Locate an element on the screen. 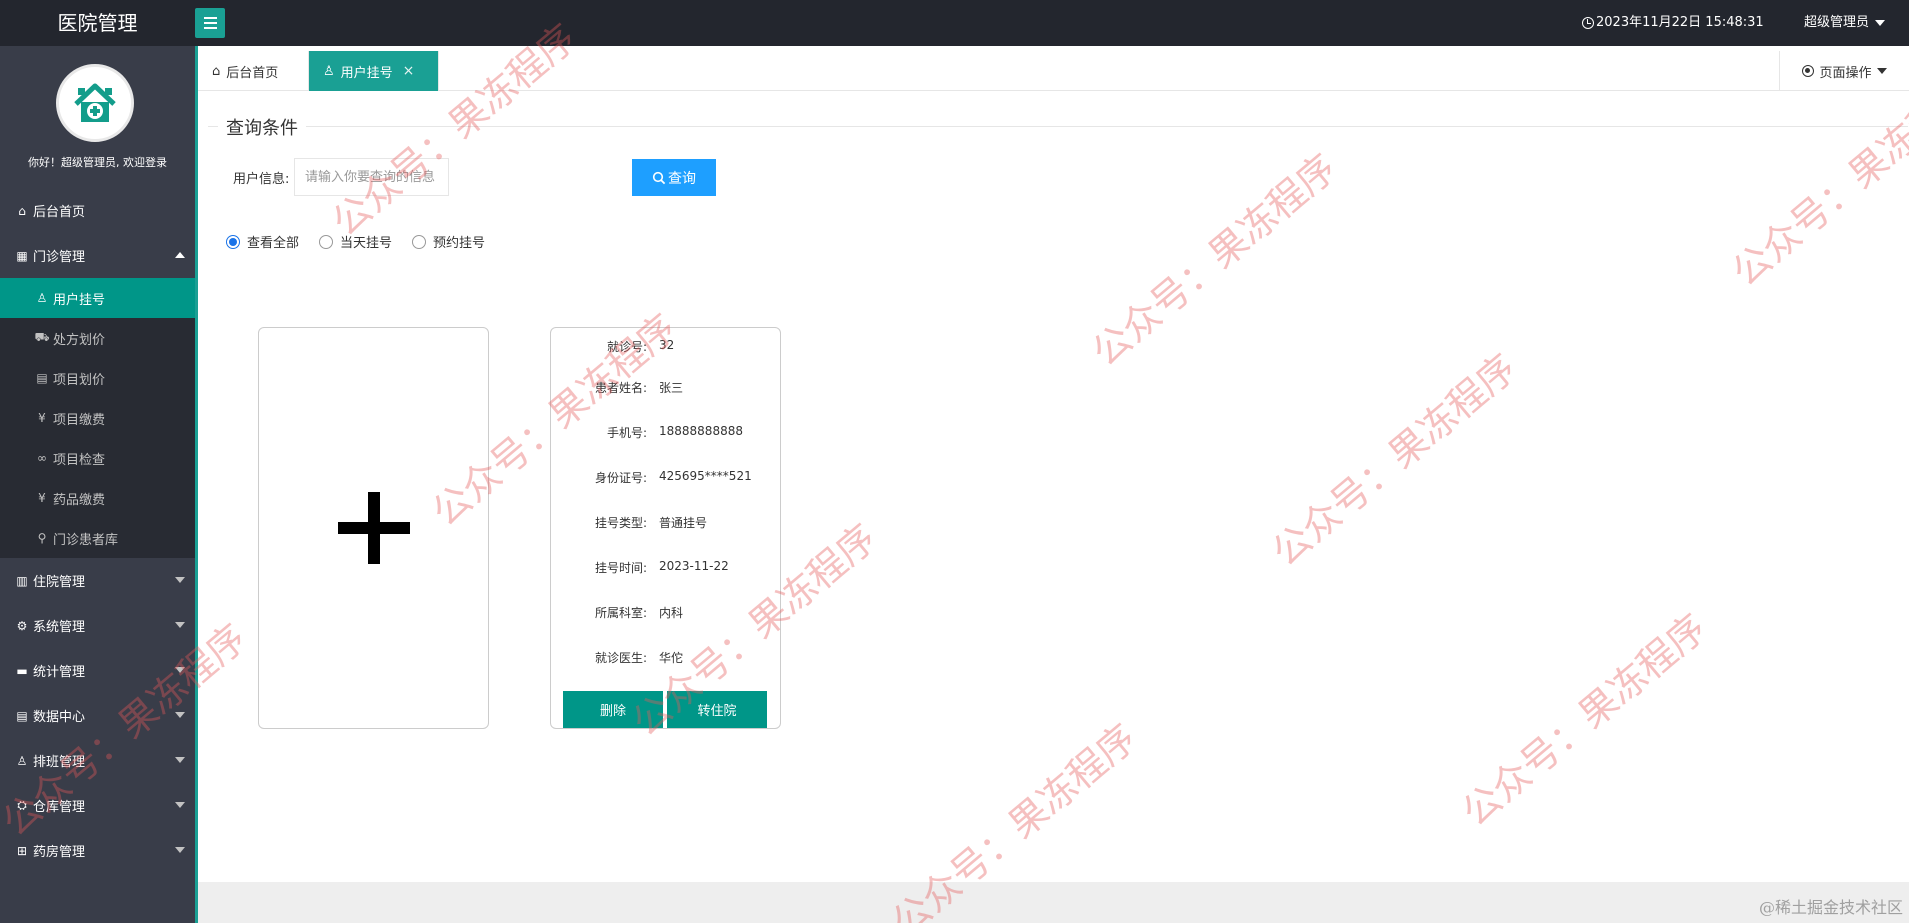 This screenshot has width=1909, height=923. monitor-icon: ▬ is located at coordinates (22, 670).